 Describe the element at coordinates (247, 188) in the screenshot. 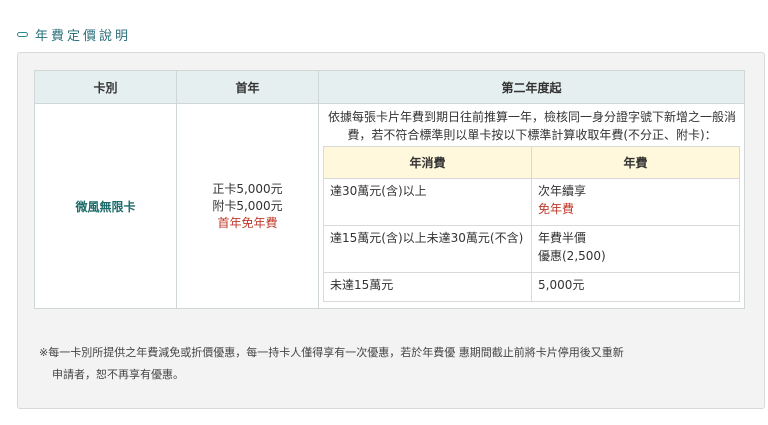

I see `primary-card-fee: 正卡5,000元` at that location.